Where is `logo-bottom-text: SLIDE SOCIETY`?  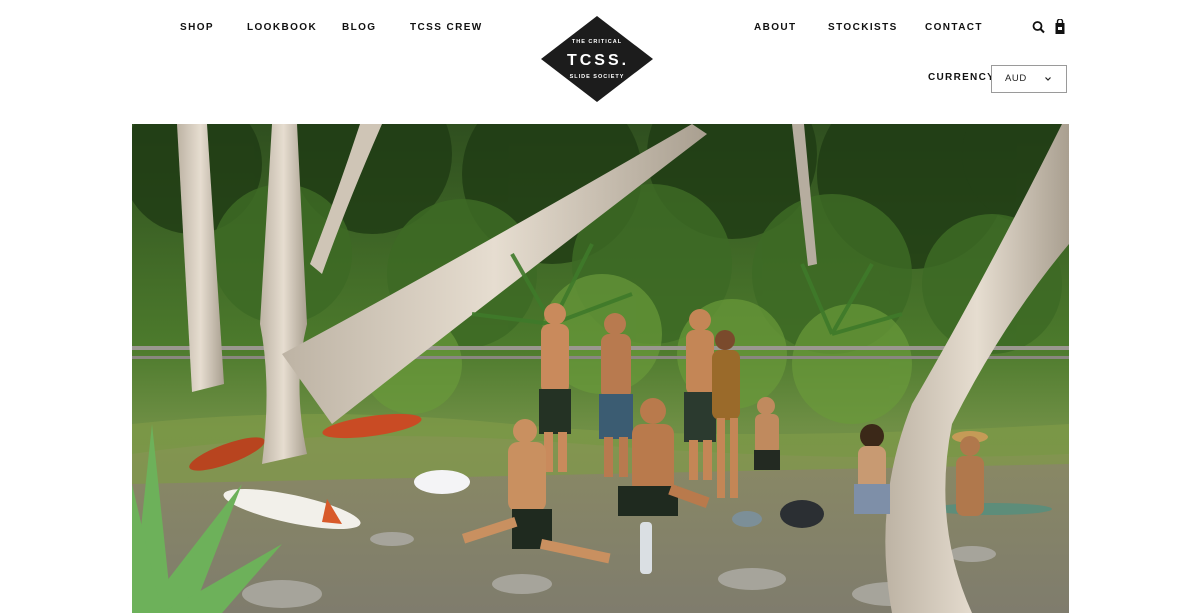 logo-bottom-text: SLIDE SOCIETY is located at coordinates (597, 77).